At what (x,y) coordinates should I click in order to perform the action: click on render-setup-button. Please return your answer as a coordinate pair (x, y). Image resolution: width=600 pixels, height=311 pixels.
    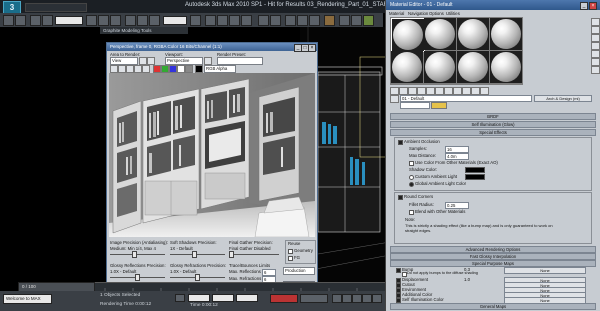
    Looking at the image, I should click on (344, 20).